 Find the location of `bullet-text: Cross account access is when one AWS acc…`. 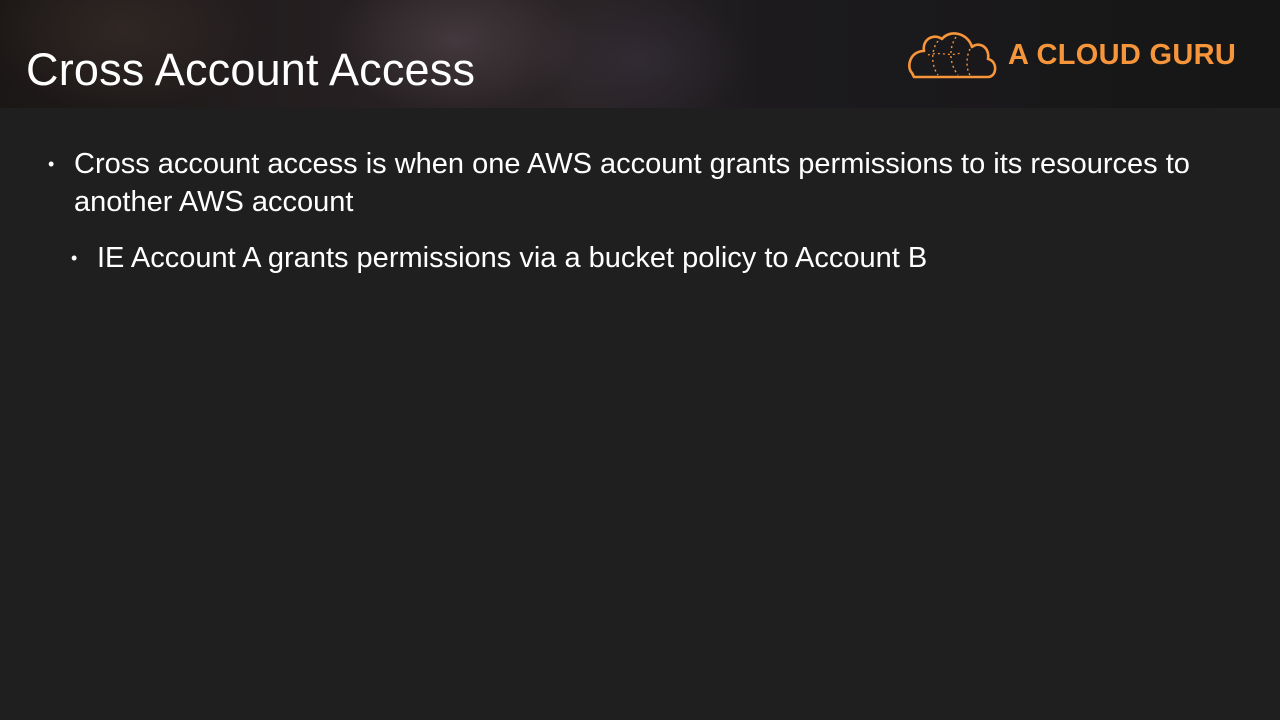

bullet-text: Cross account access is when one AWS acc… is located at coordinates (632, 183).